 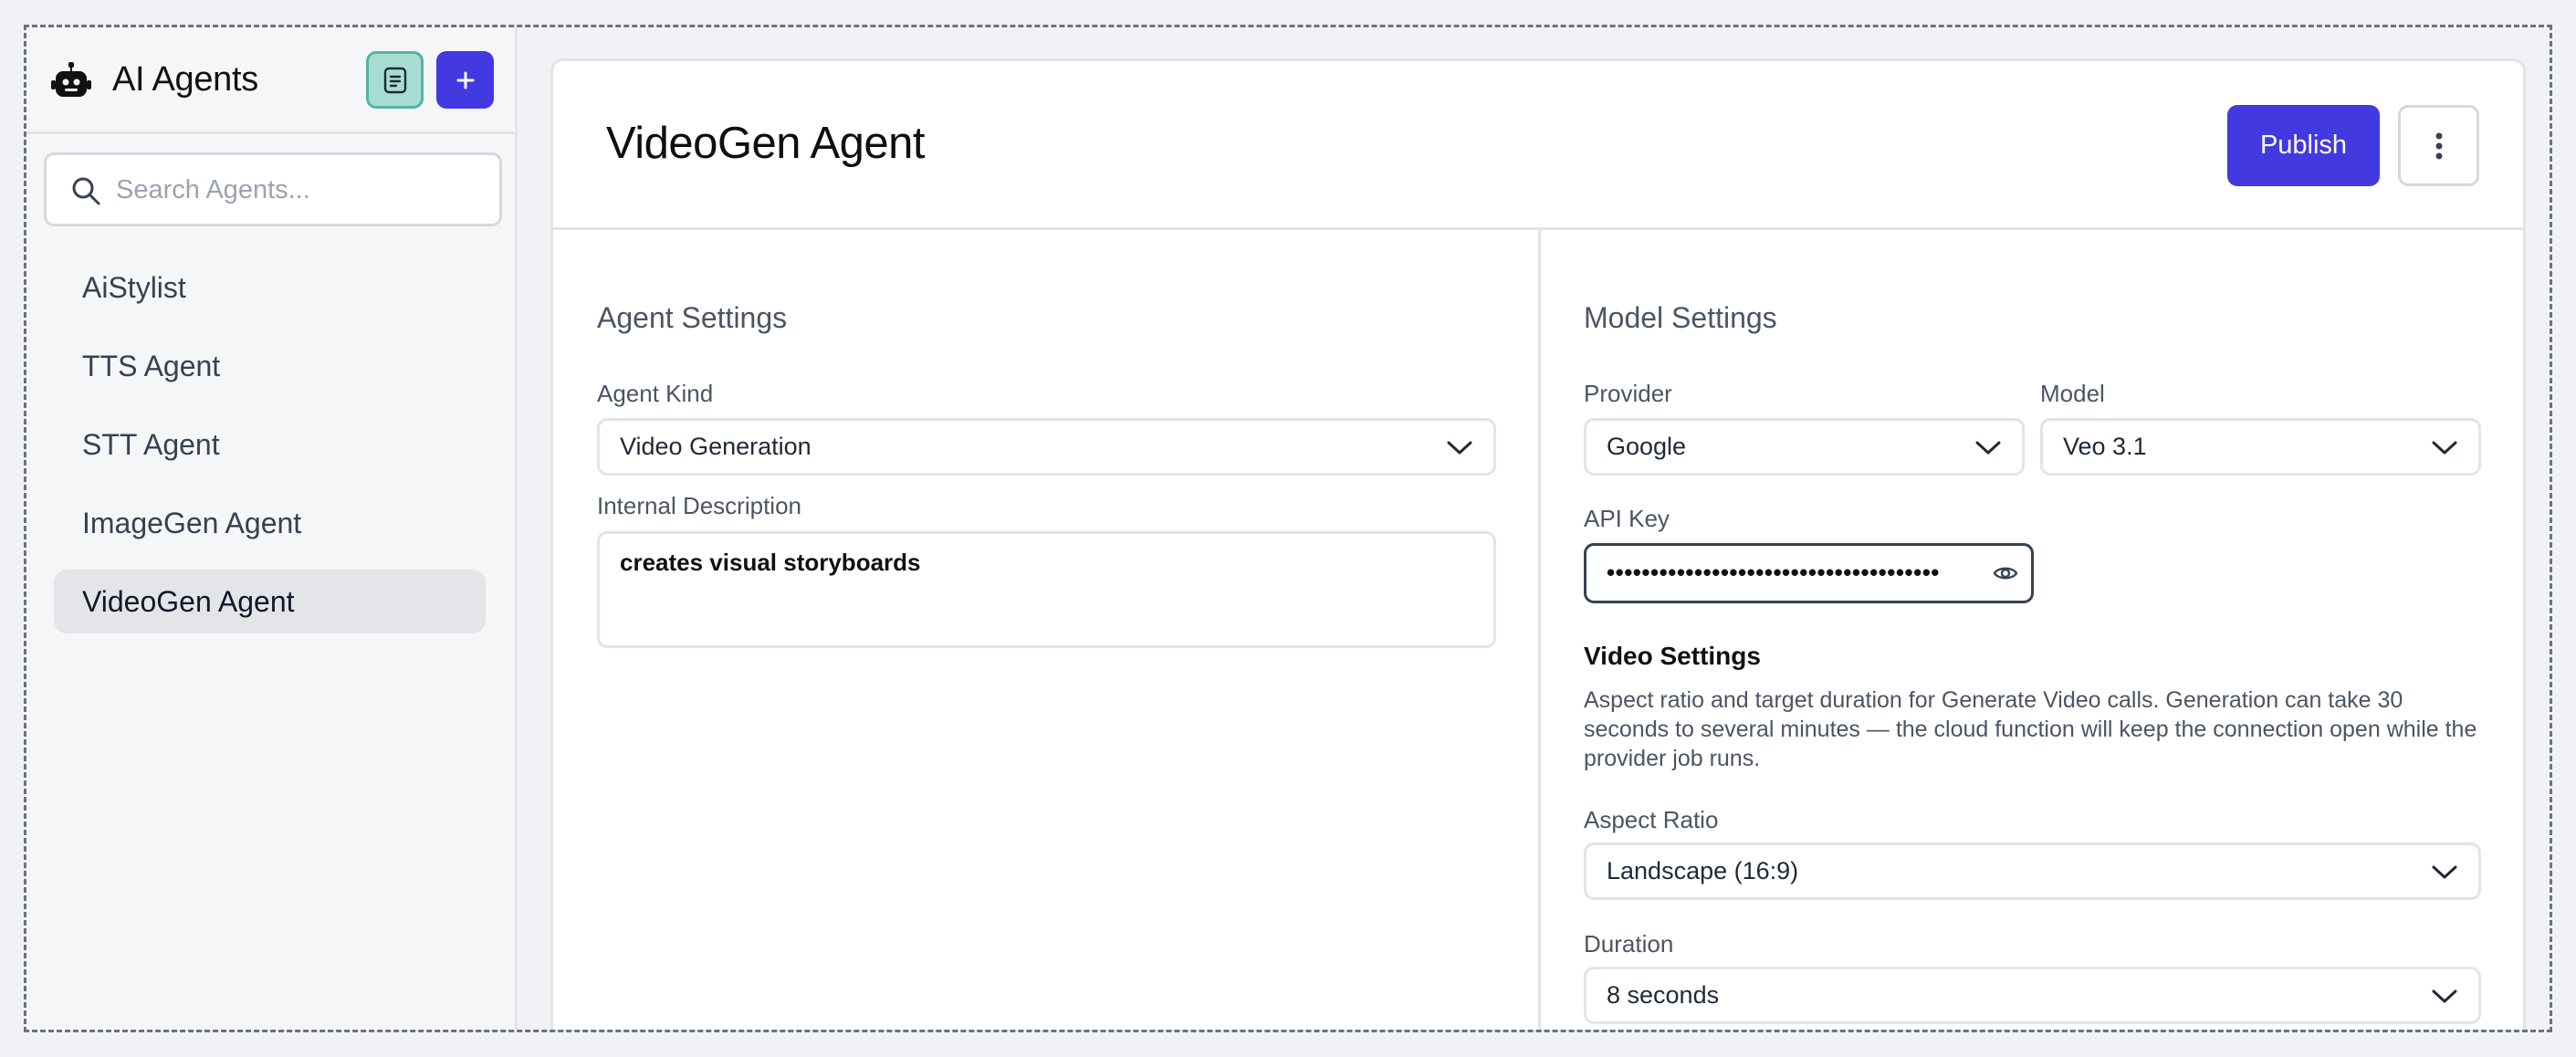 What do you see at coordinates (716, 446) in the screenshot?
I see `agent-kind-value: Video Generation` at bounding box center [716, 446].